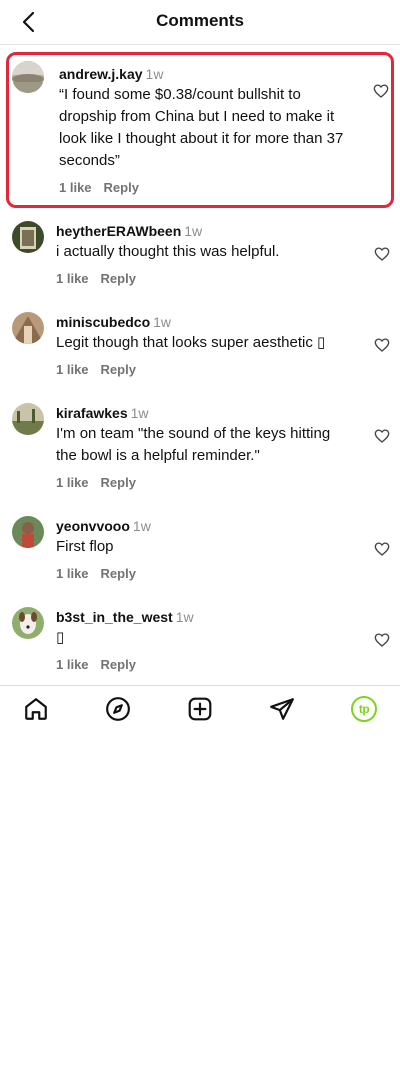  I want to click on comment-username: yeonvvooo, so click(93, 526).